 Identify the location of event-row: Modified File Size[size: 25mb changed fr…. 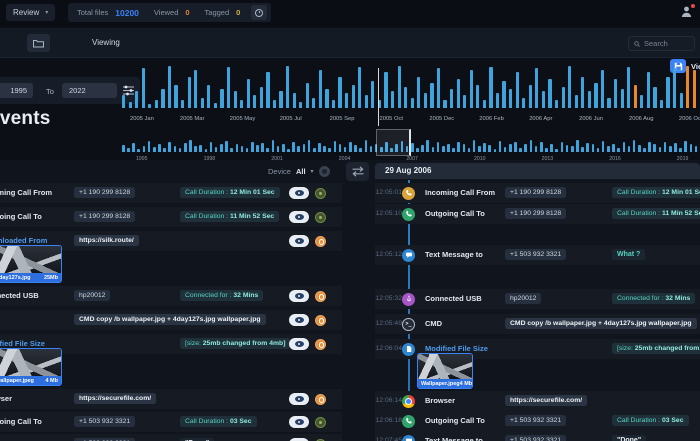
(171, 360).